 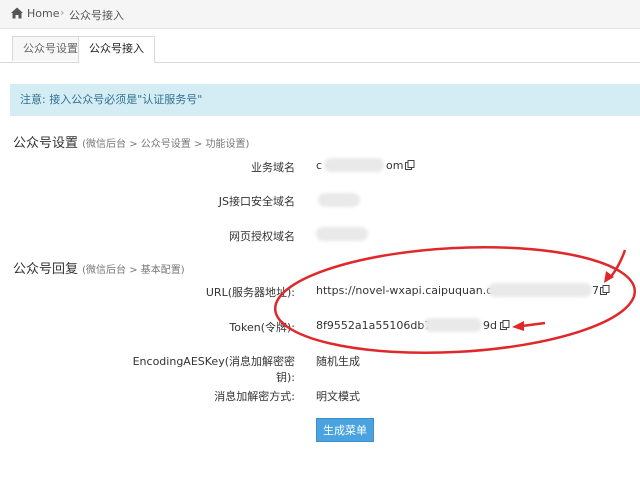 I want to click on annotation-ellipse, so click(x=455, y=300).